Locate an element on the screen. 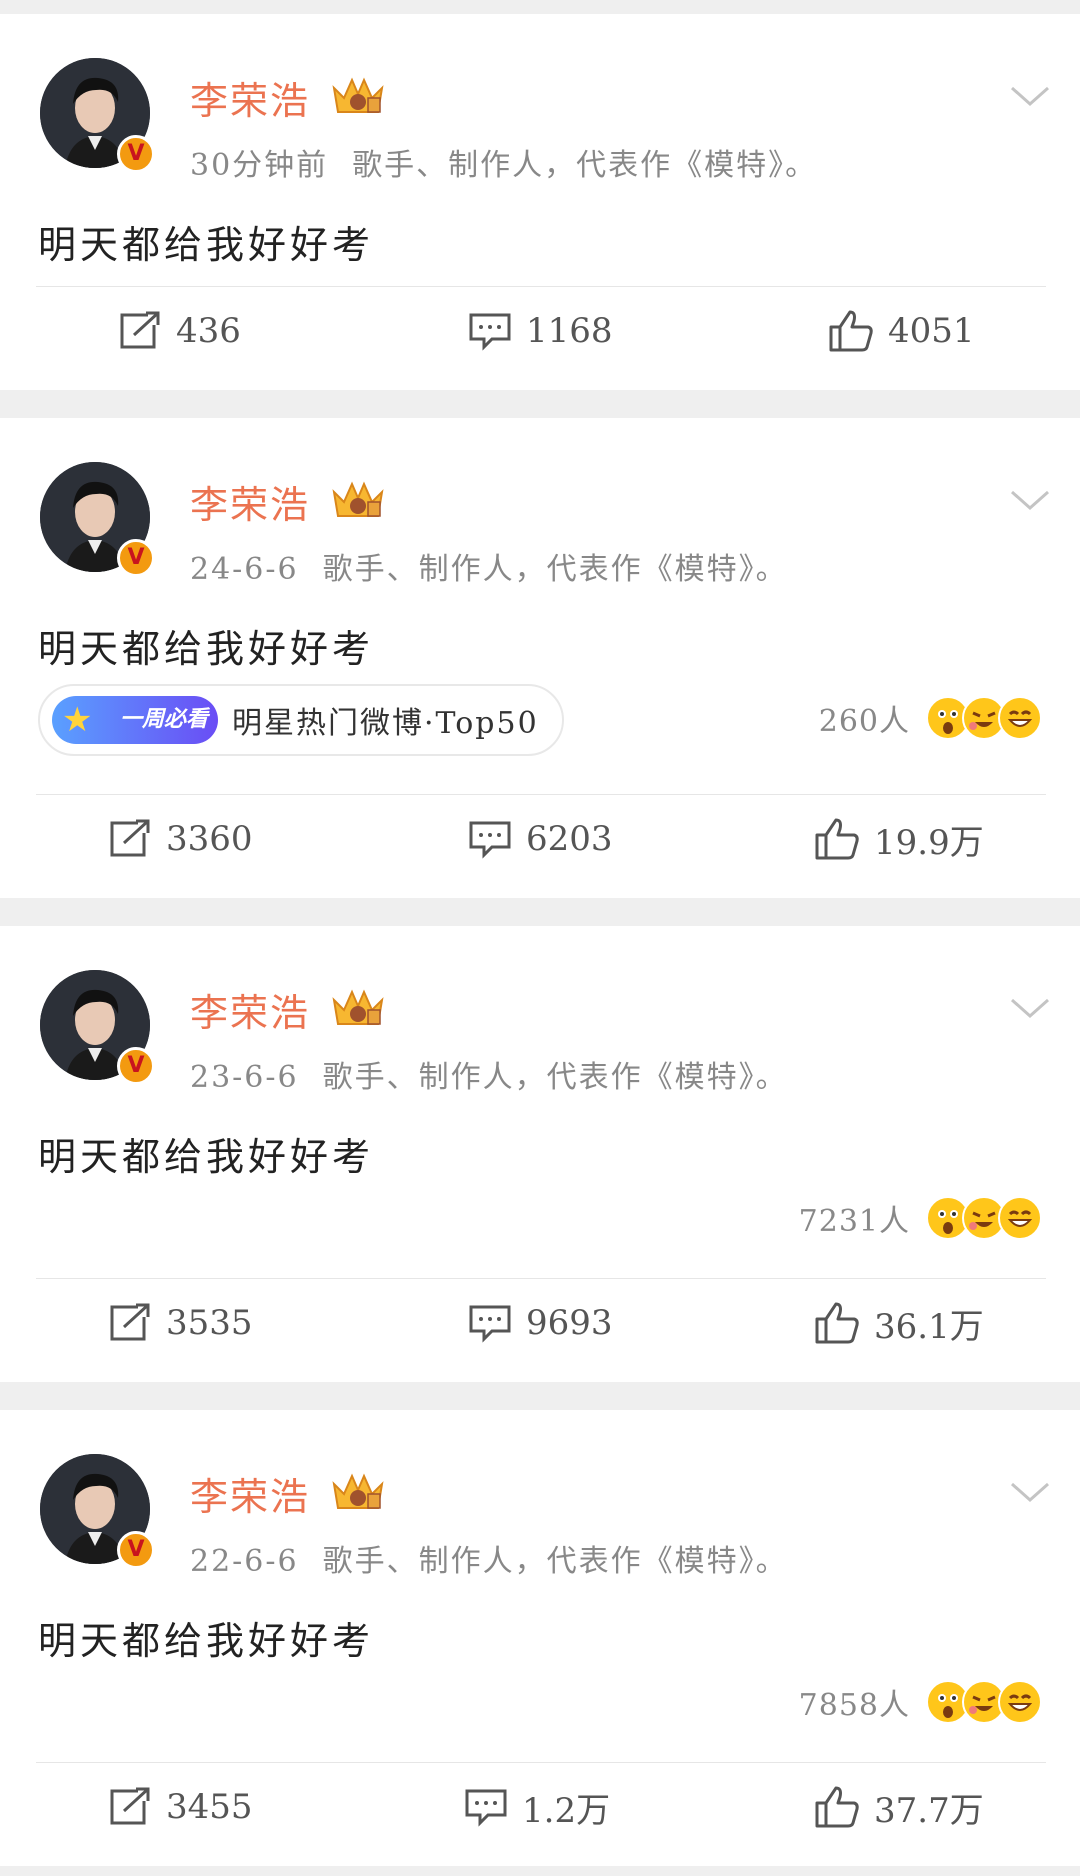 The image size is (1080, 1876). hot-topic-pill: ★ 一周必看 明星热门微博·Top50 is located at coordinates (301, 720).